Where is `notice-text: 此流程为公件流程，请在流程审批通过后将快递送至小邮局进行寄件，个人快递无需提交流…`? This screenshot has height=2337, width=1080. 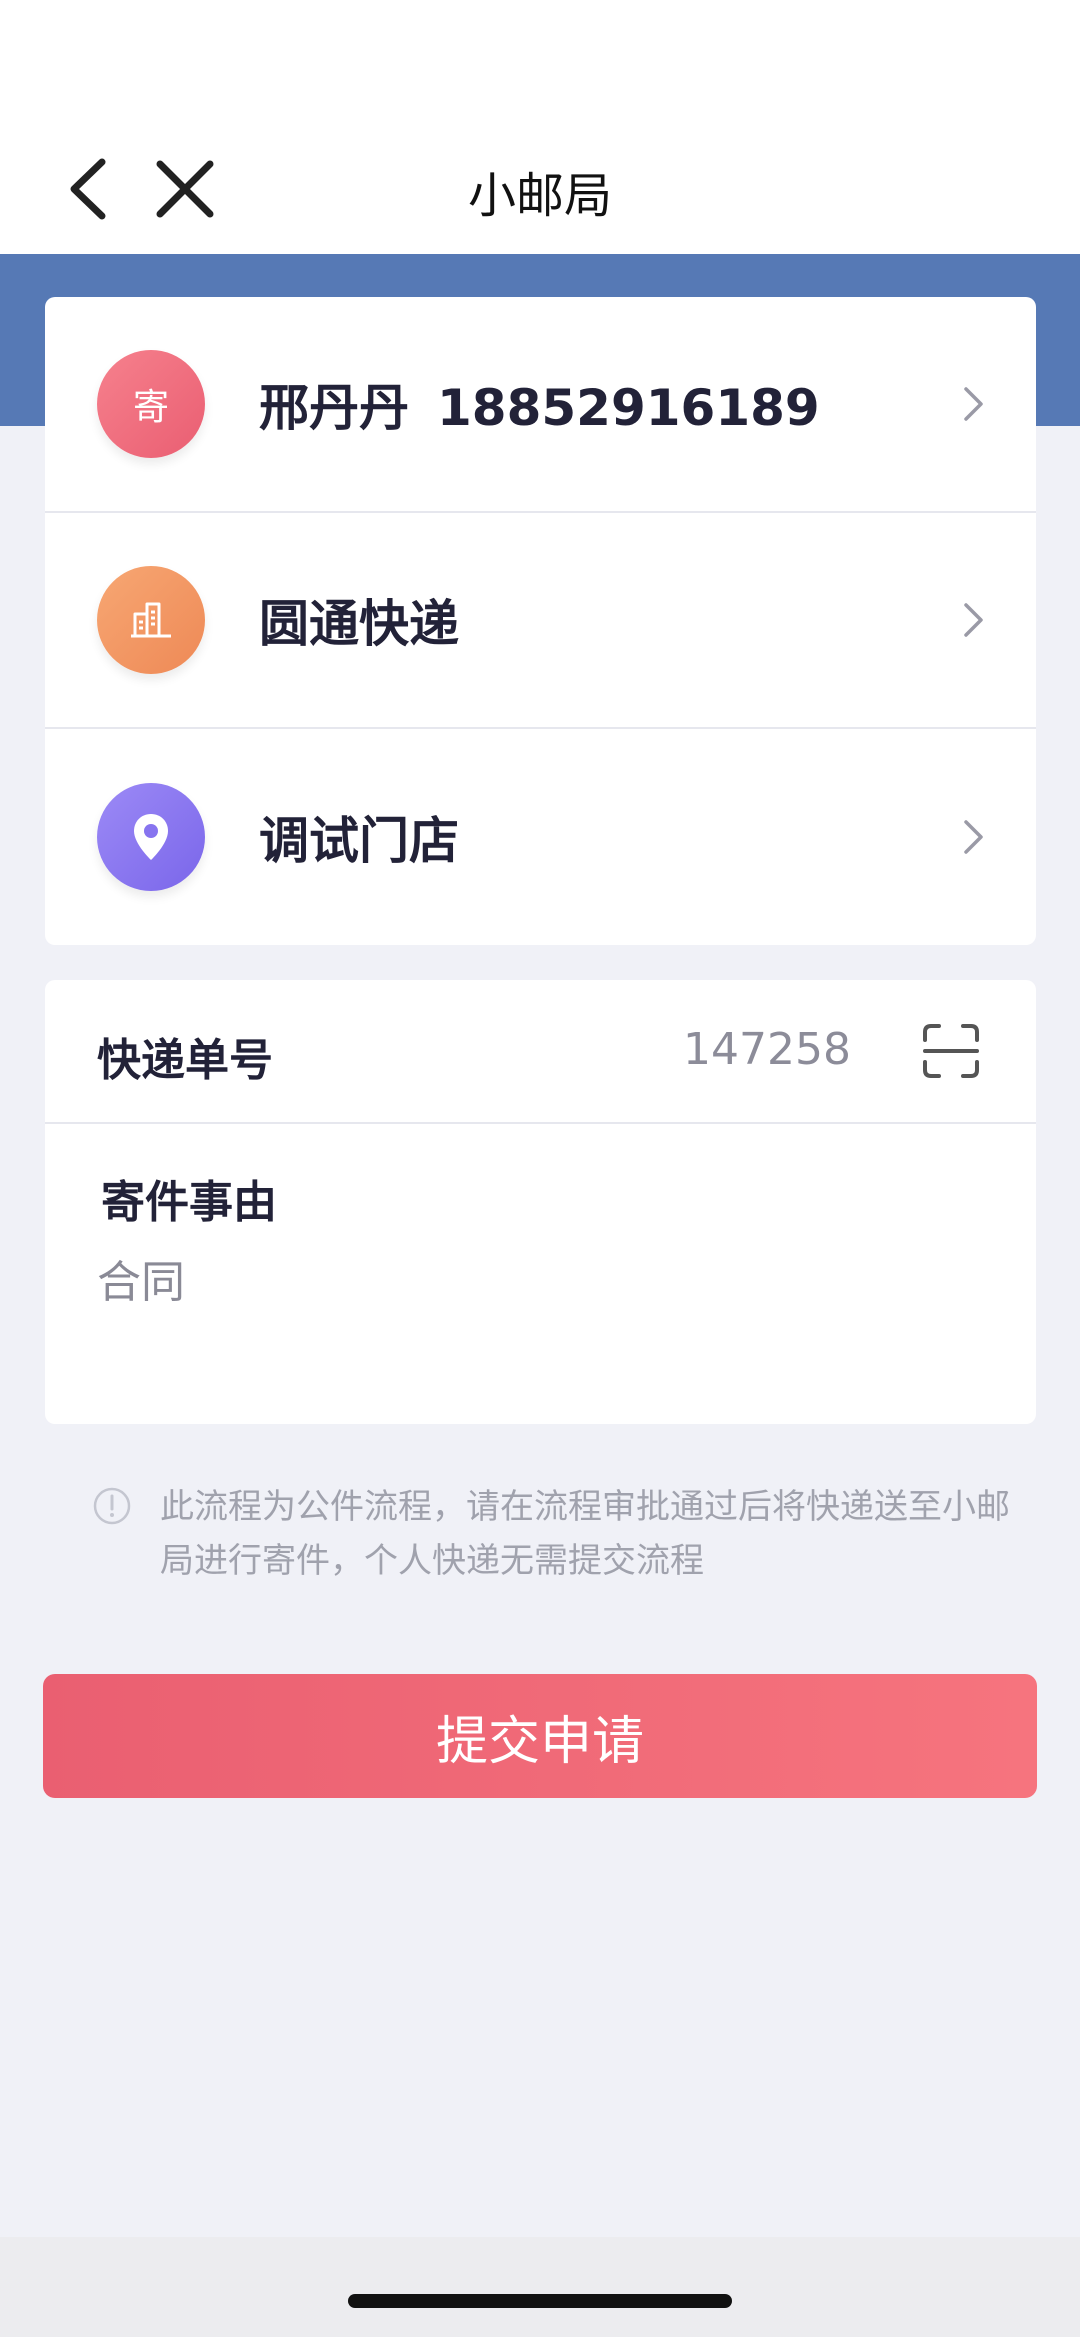 notice-text: 此流程为公件流程，请在流程审批通过后将快递送至小邮局进行寄件，个人快递无需提交流… is located at coordinates (585, 1534).